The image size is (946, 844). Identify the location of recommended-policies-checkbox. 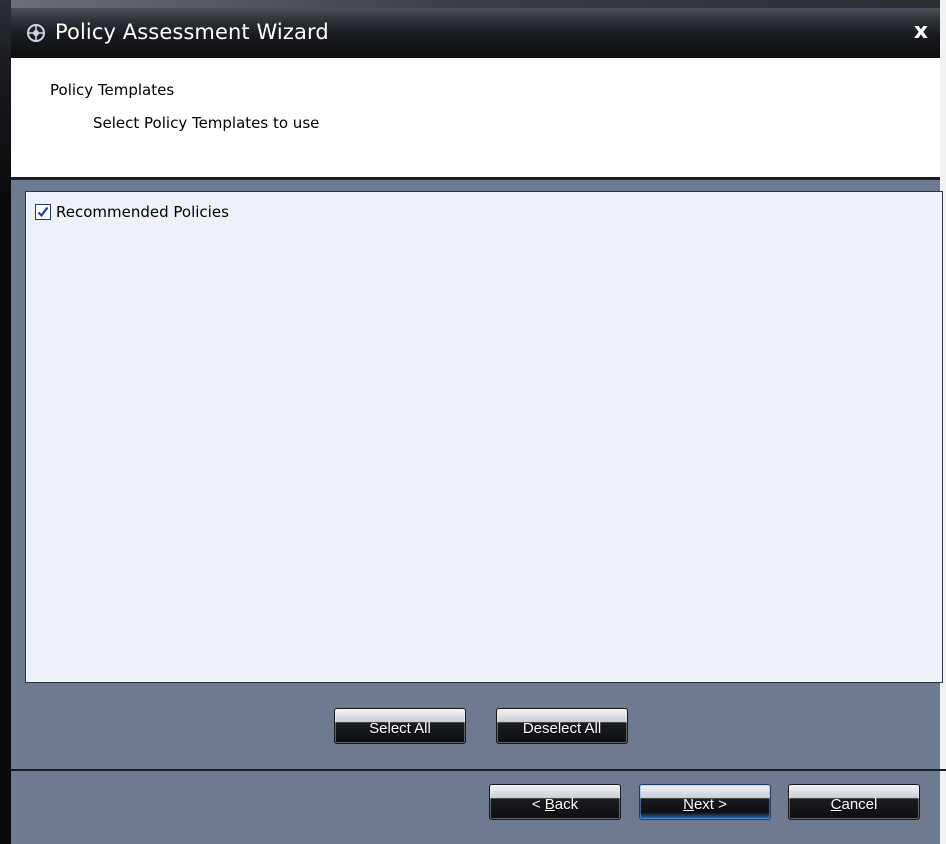
(43, 212).